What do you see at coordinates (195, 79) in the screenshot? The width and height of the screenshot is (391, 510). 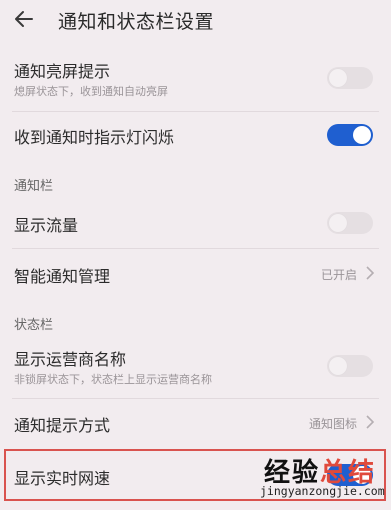 I see `setting-screen-wake: 通知亮屏提示 熄屏状态下，收到通知自动亮屏` at bounding box center [195, 79].